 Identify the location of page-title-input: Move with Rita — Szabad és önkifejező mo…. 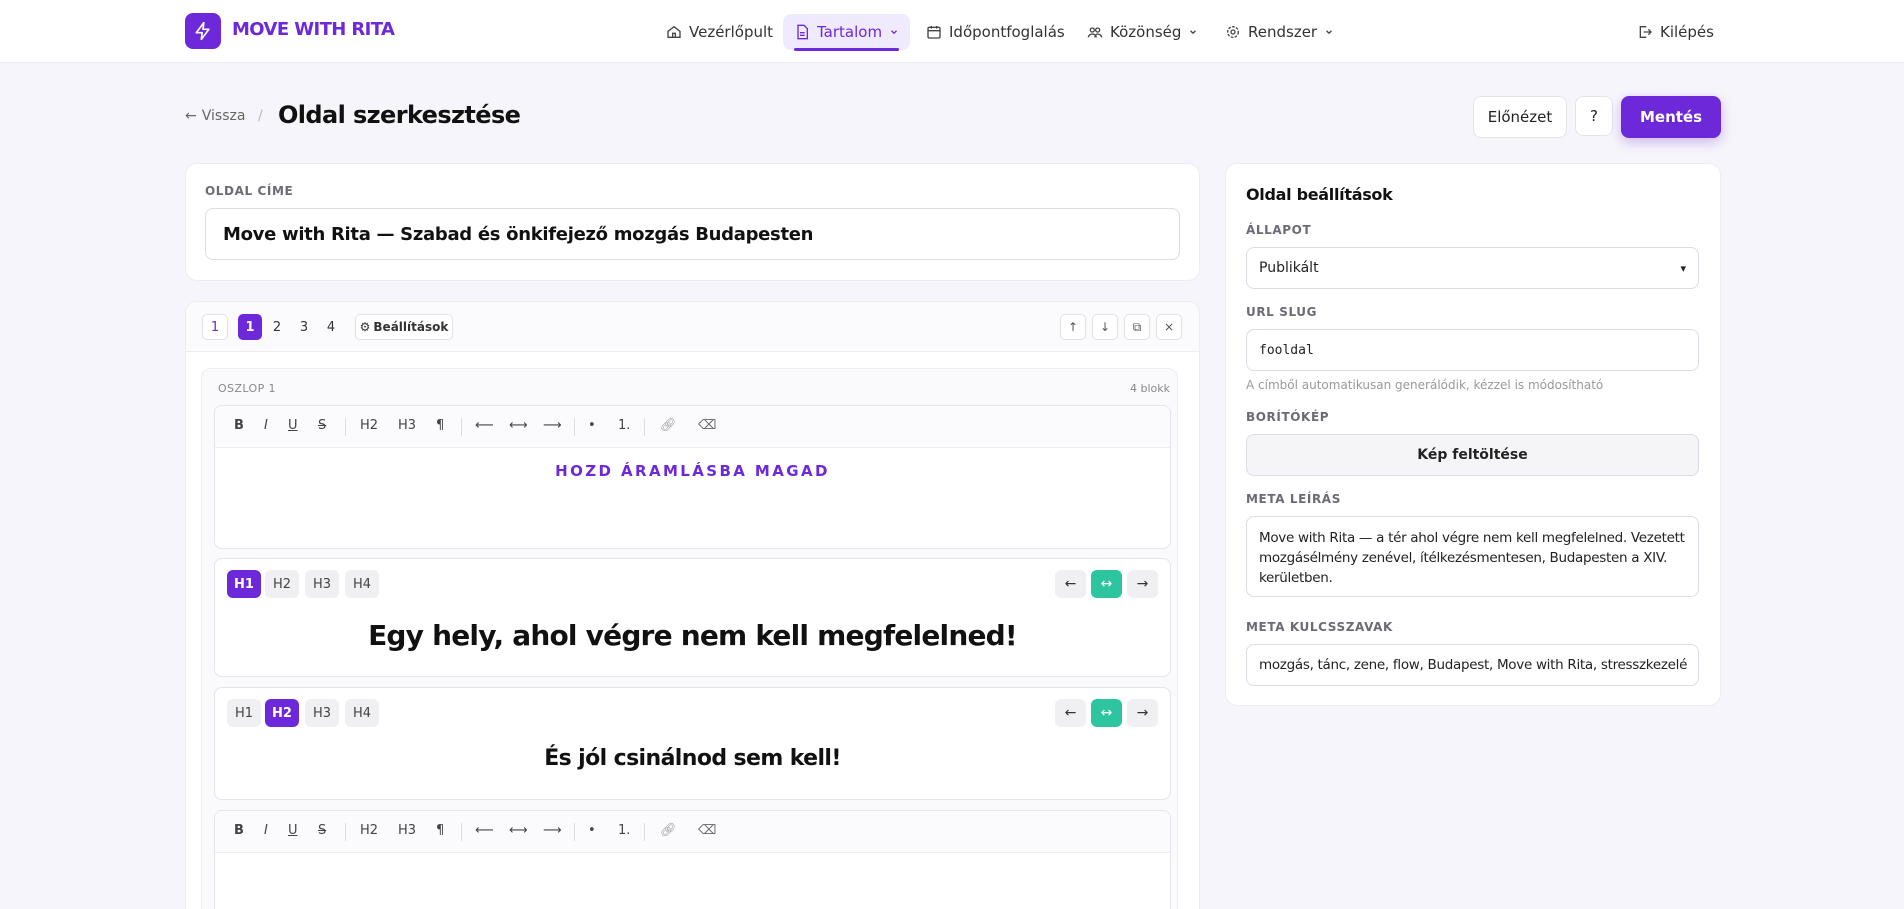
(692, 234).